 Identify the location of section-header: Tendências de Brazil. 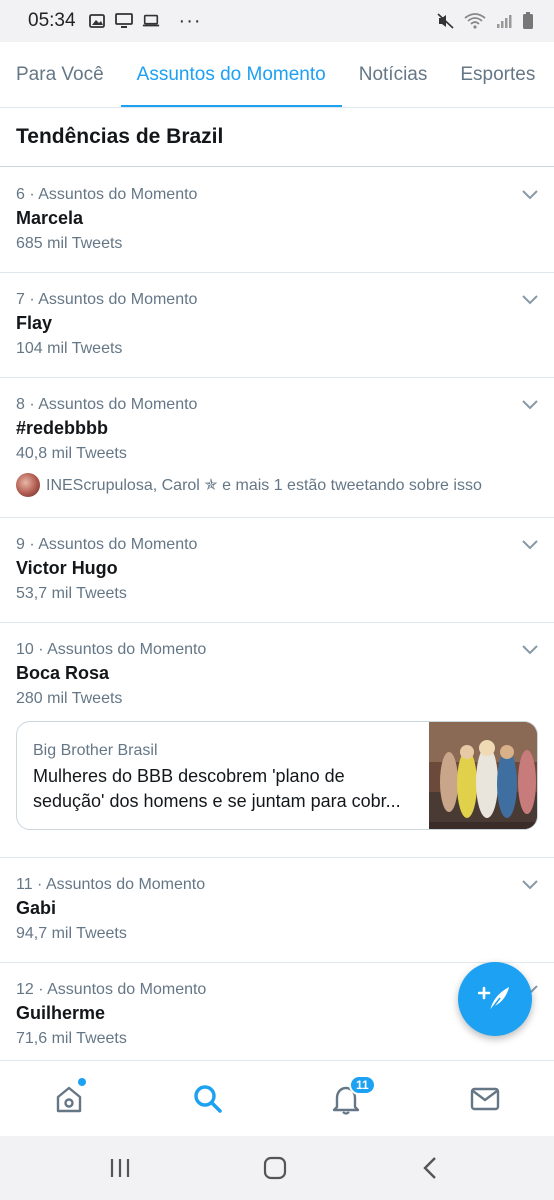
(277, 137).